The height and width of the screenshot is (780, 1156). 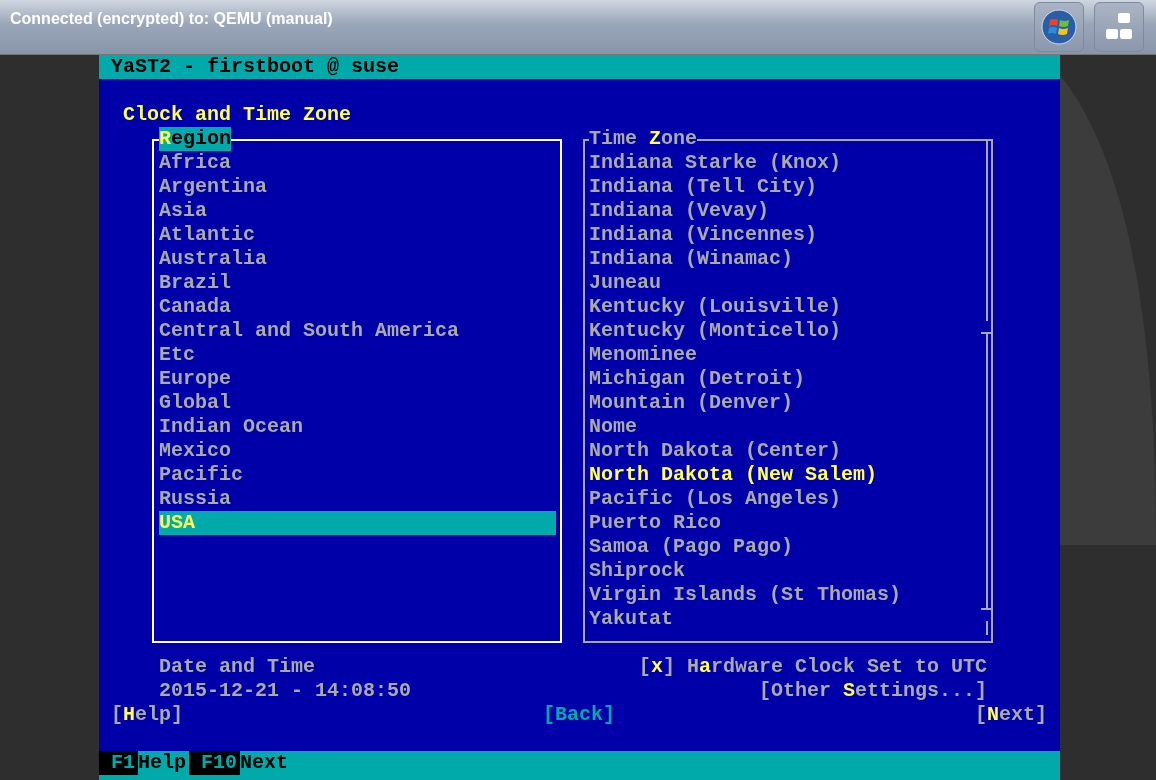 I want to click on orb-icon, so click(x=1059, y=27).